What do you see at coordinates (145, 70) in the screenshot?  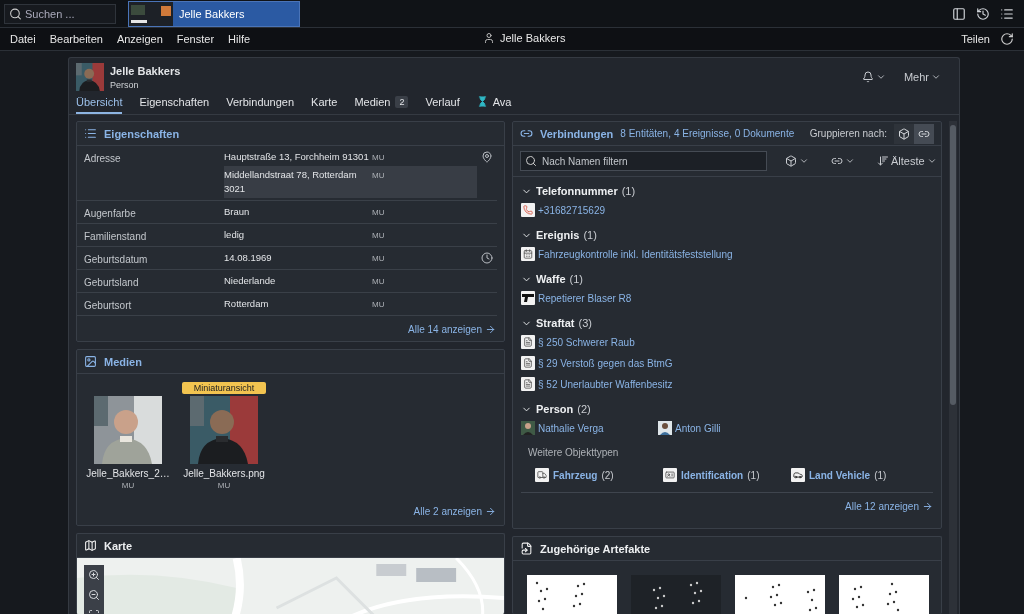 I see `entity-name: Jelle Bakkers` at bounding box center [145, 70].